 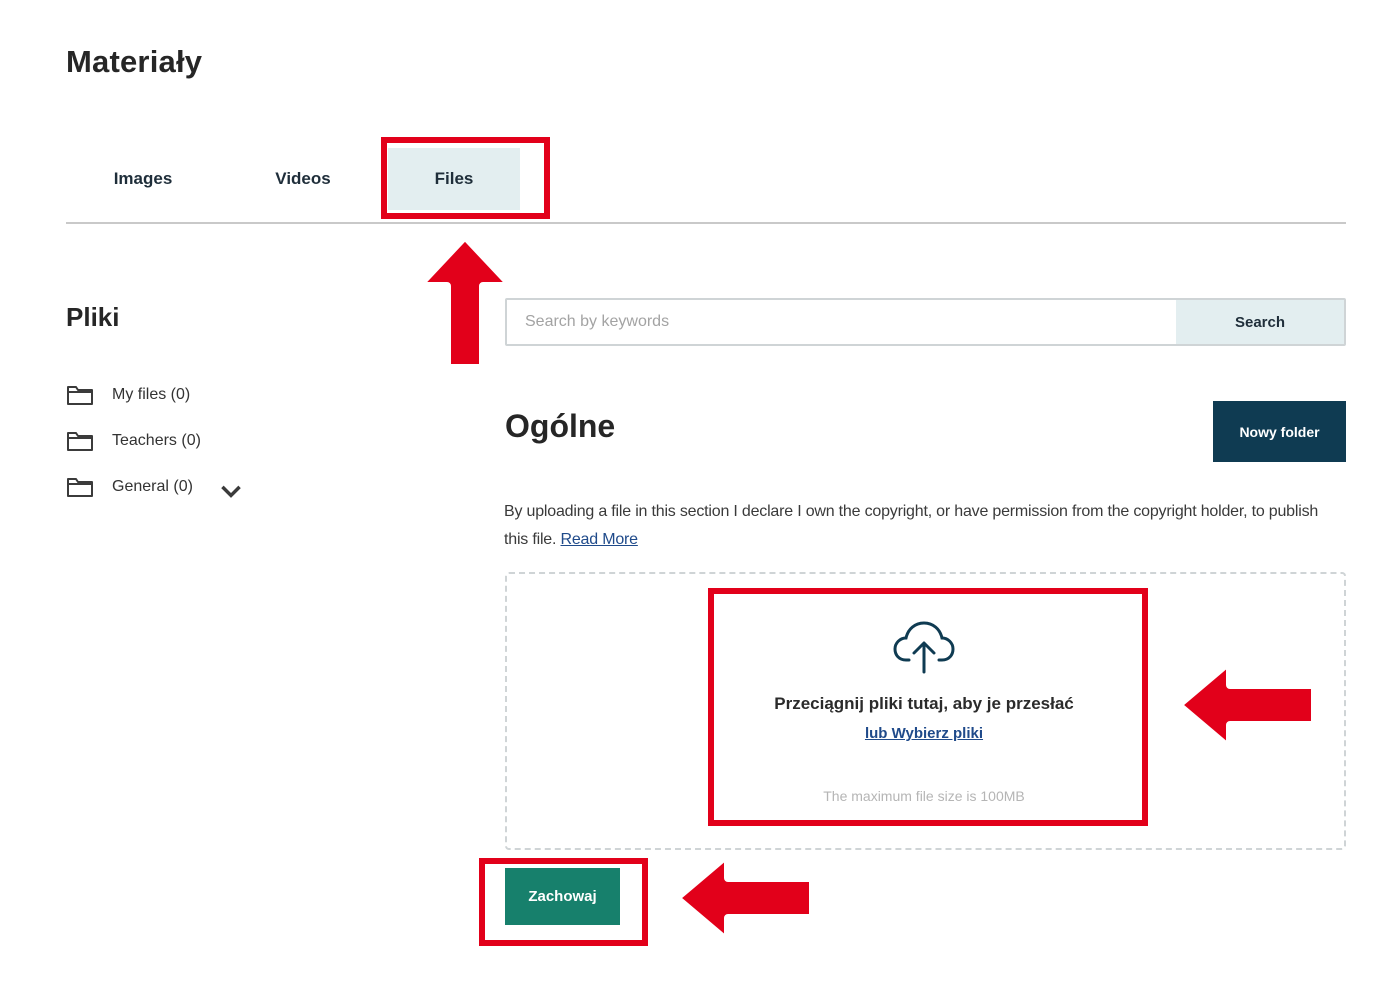 What do you see at coordinates (196, 395) in the screenshot?
I see `folder-item-my-files: My files (0)` at bounding box center [196, 395].